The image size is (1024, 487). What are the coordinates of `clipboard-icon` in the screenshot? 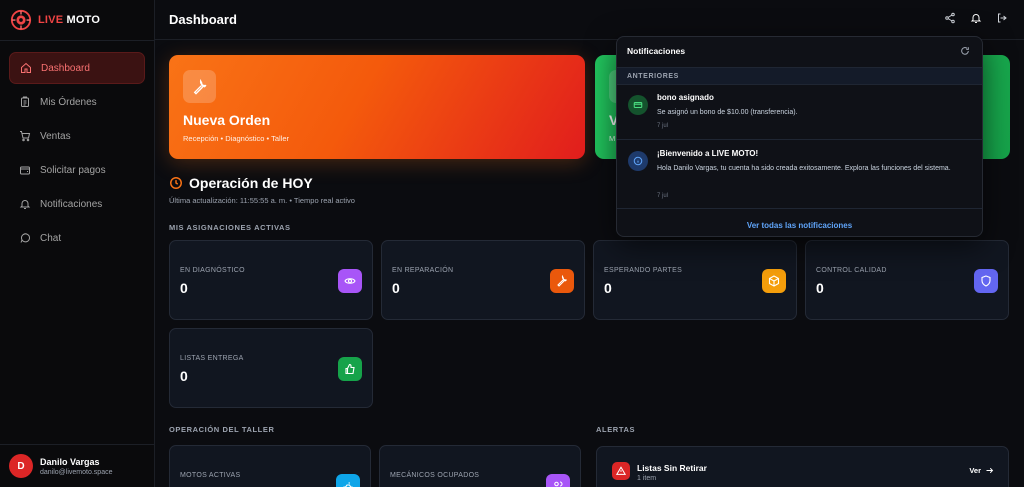 It's located at (25, 101).